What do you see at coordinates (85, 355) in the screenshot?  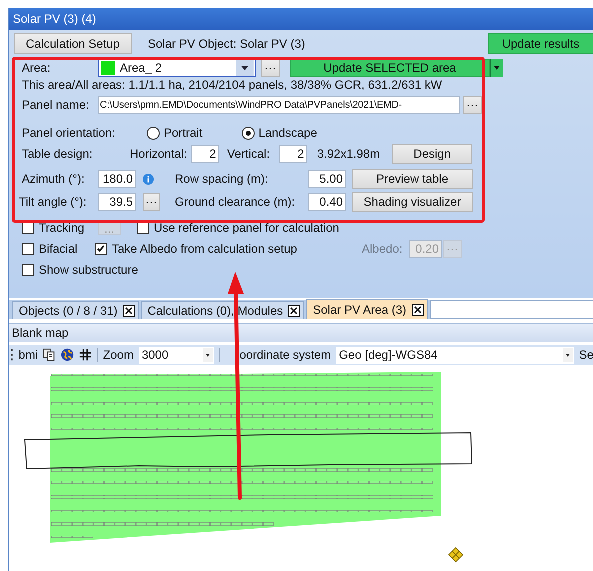 I see `grid-icon` at bounding box center [85, 355].